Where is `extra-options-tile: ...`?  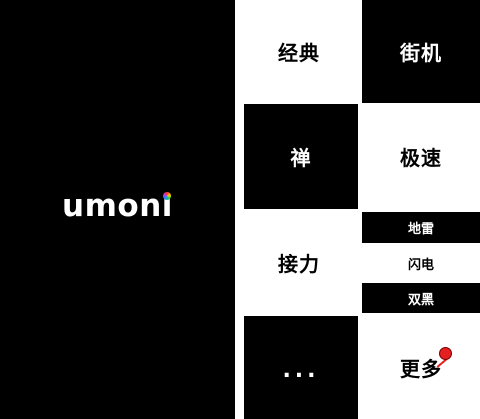
extra-options-tile: ... is located at coordinates (301, 367).